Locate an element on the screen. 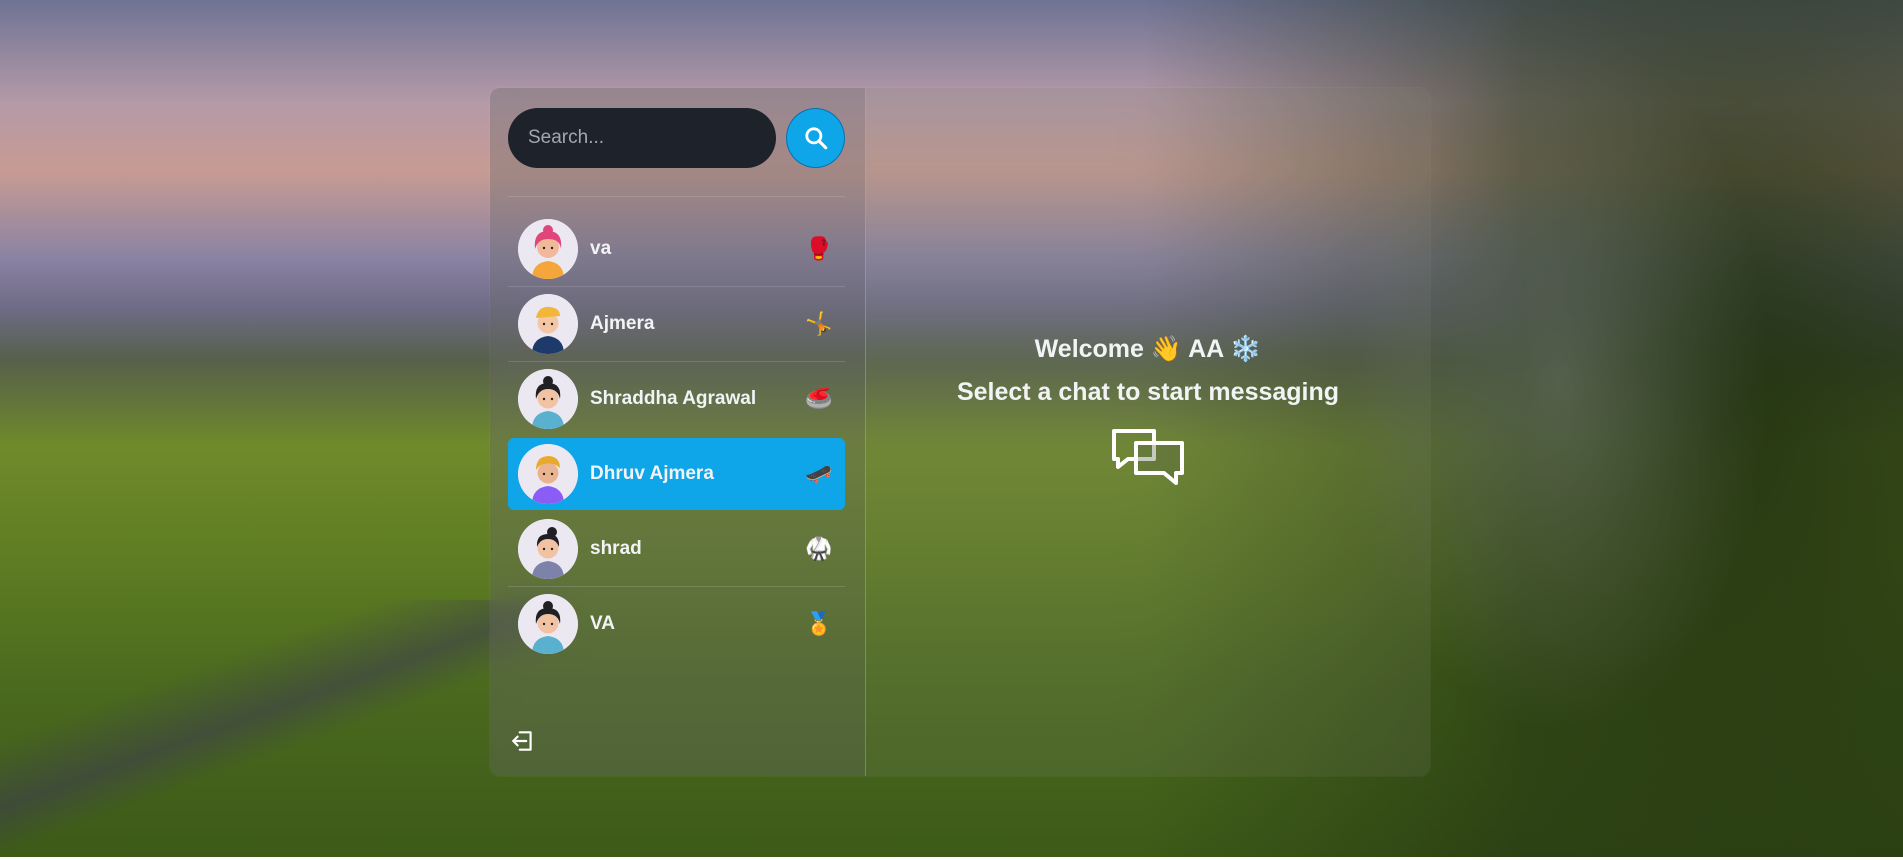  empty-state-subtitle: Select a chat to start messaging is located at coordinates (1148, 392).